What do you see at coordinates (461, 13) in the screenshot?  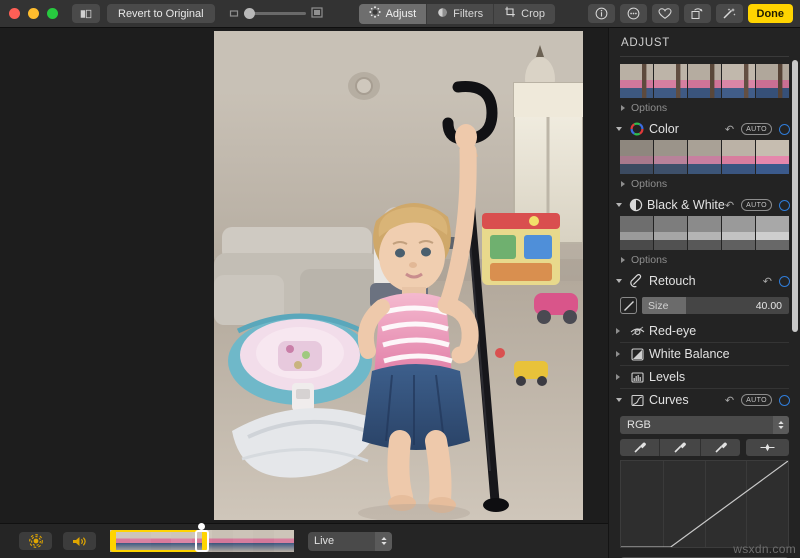 I see `tab-filters: Filters` at bounding box center [461, 13].